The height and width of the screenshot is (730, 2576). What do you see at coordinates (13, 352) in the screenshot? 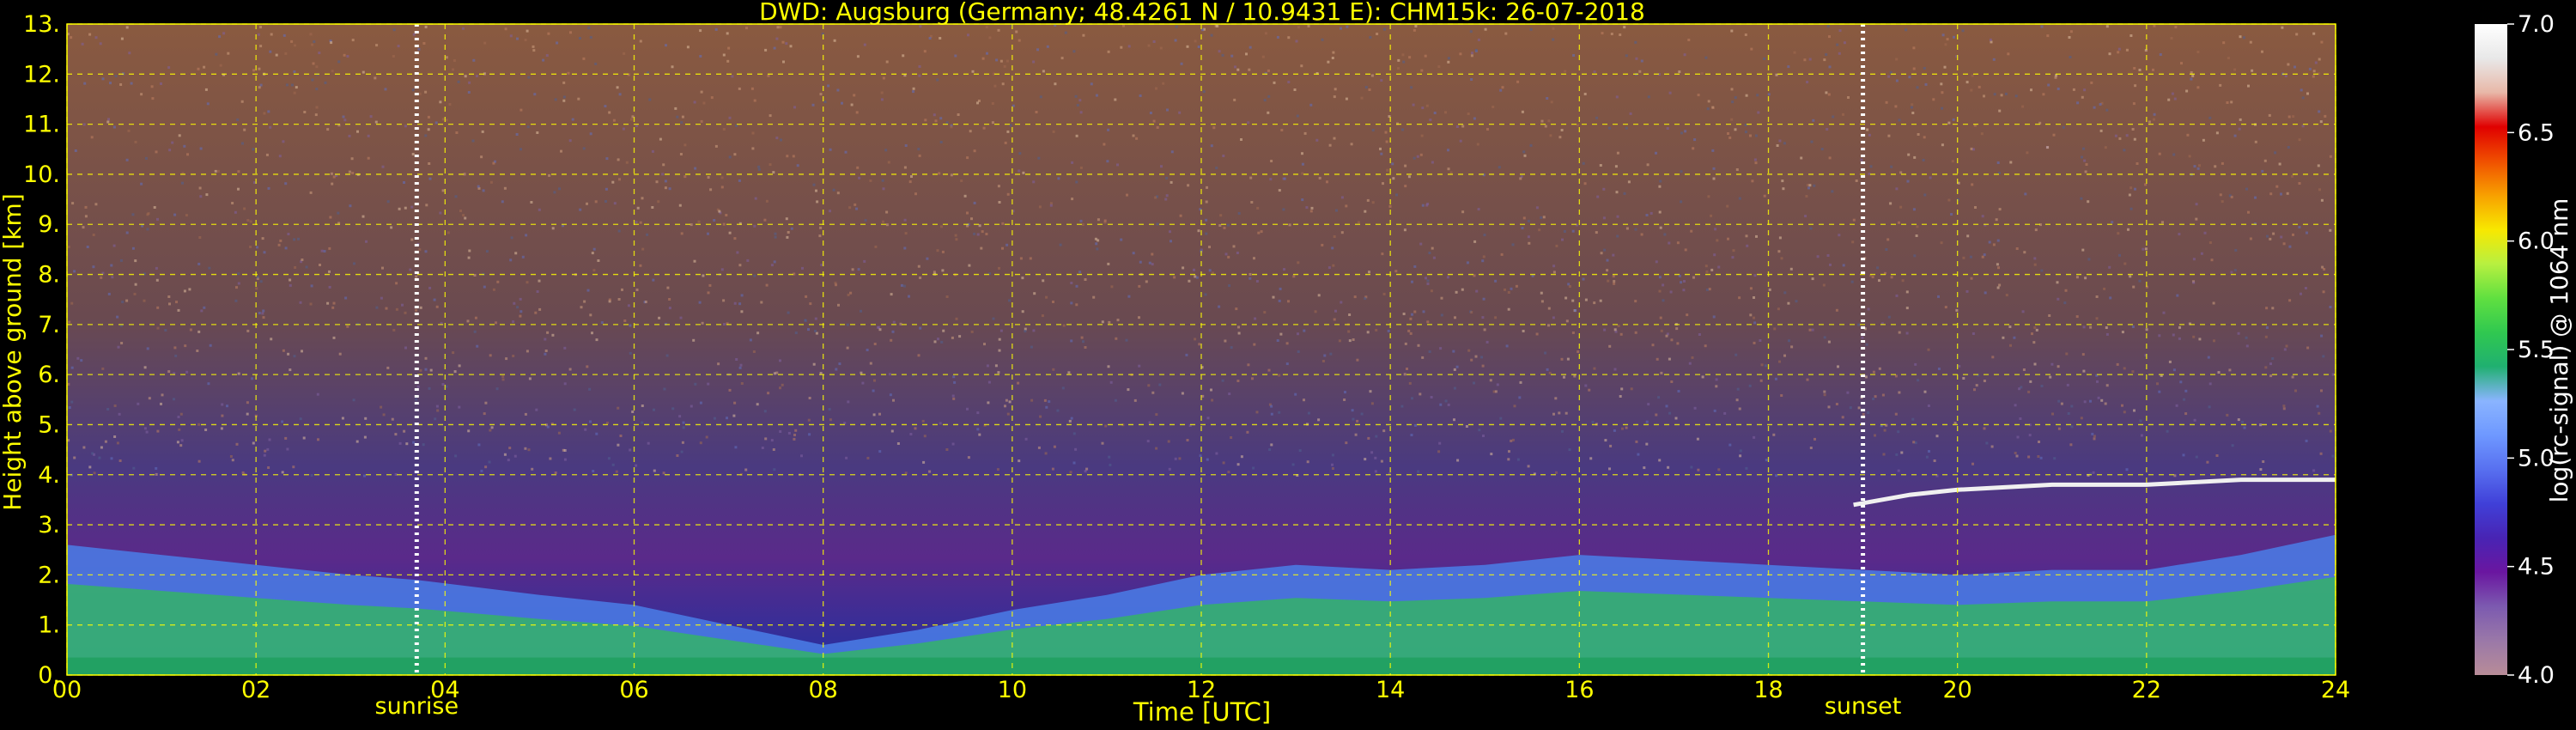
I see `y-axis-label: Height above ground [km]` at bounding box center [13, 352].